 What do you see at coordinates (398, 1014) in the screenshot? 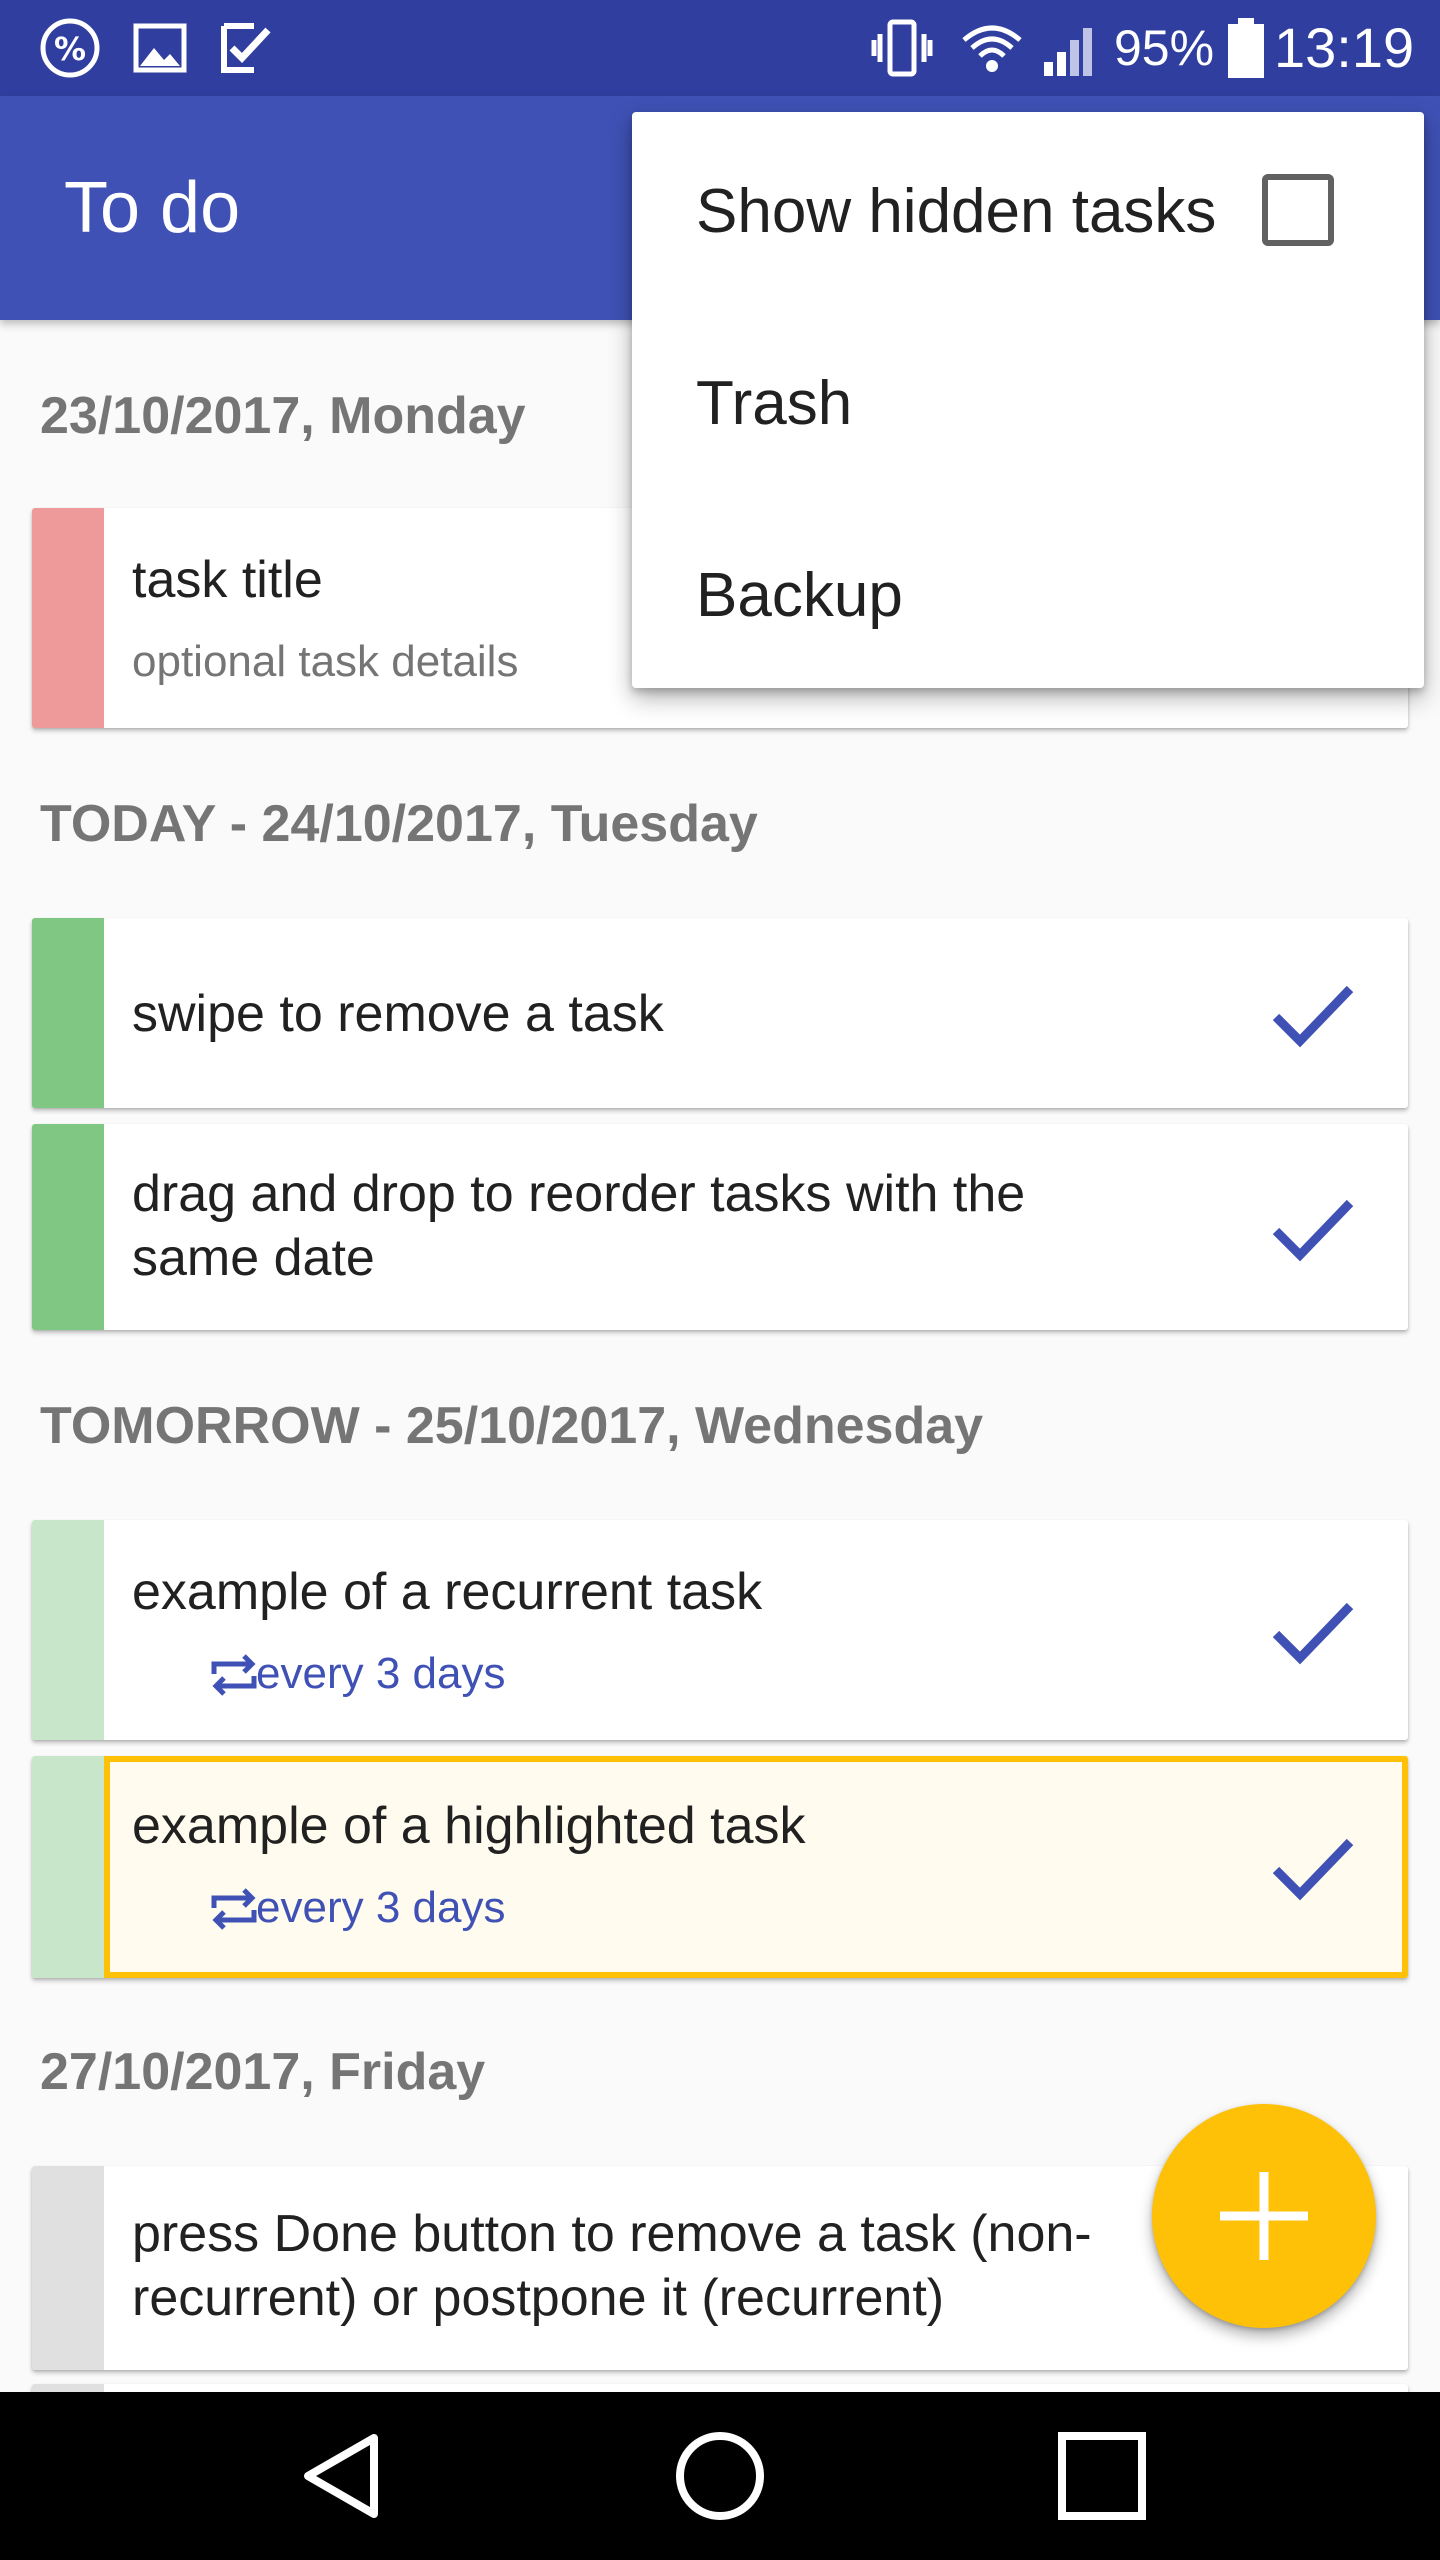
I see `task-title: swipe to remove a task` at bounding box center [398, 1014].